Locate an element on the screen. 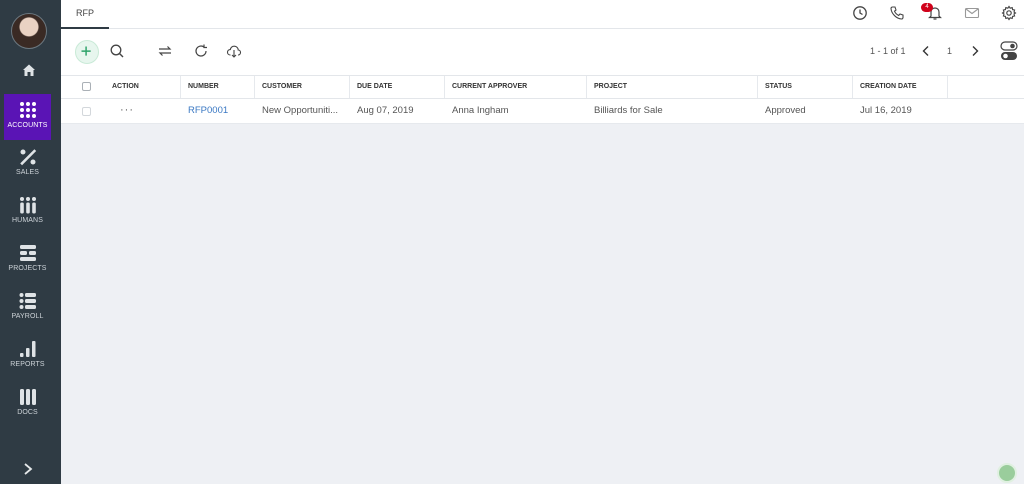 The width and height of the screenshot is (1024, 484). sidebar-item-sales: SALES is located at coordinates (27, 163).